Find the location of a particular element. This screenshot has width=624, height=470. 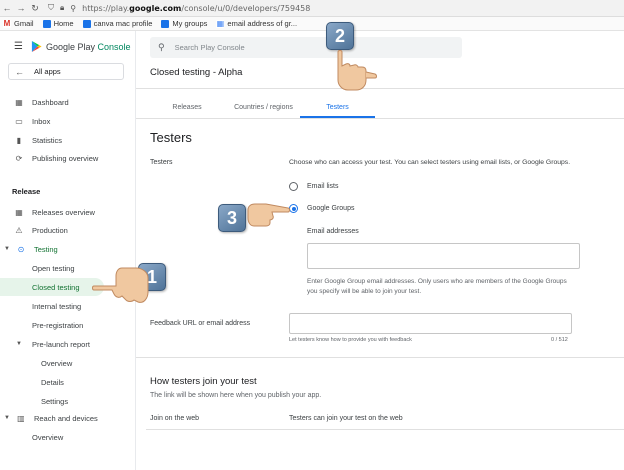

lock-icon: 🔒︎ is located at coordinates (62, 7).